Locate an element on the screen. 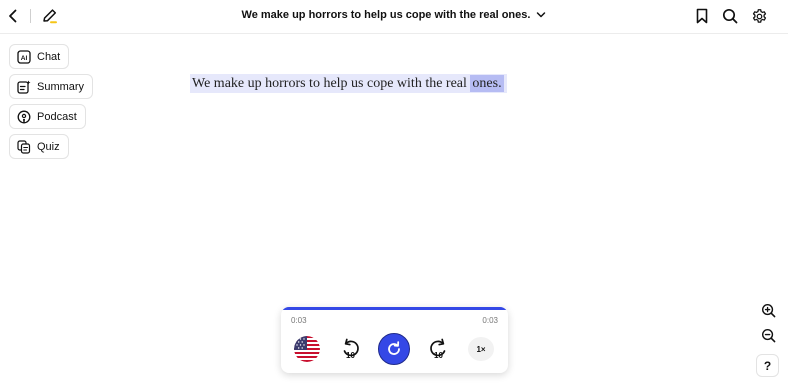 The height and width of the screenshot is (386, 788). zoom-in-button is located at coordinates (768, 310).